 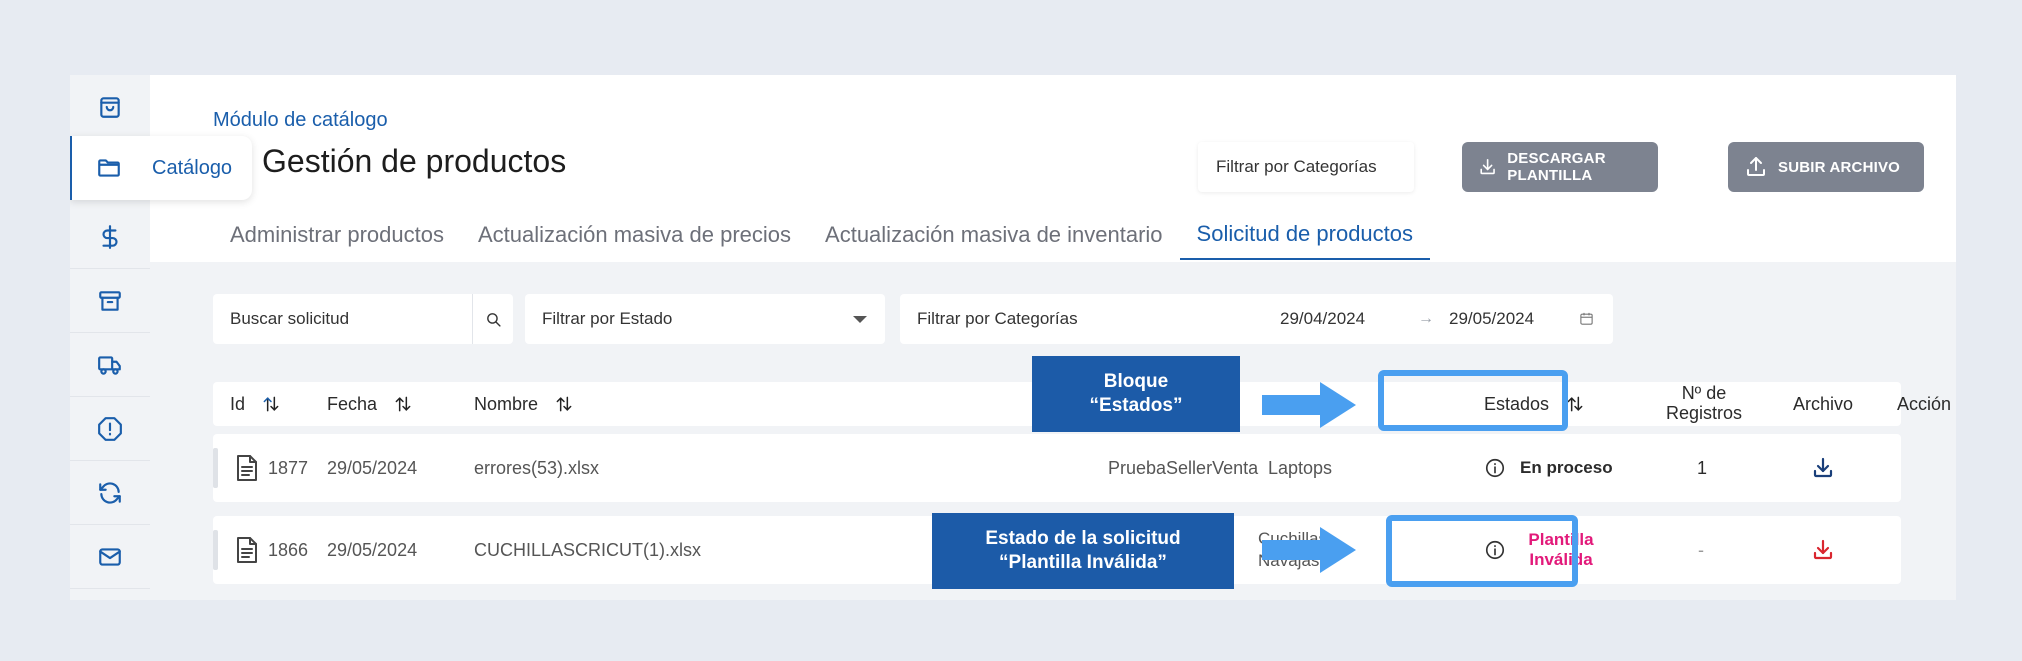 I want to click on alert-icon, so click(x=110, y=428).